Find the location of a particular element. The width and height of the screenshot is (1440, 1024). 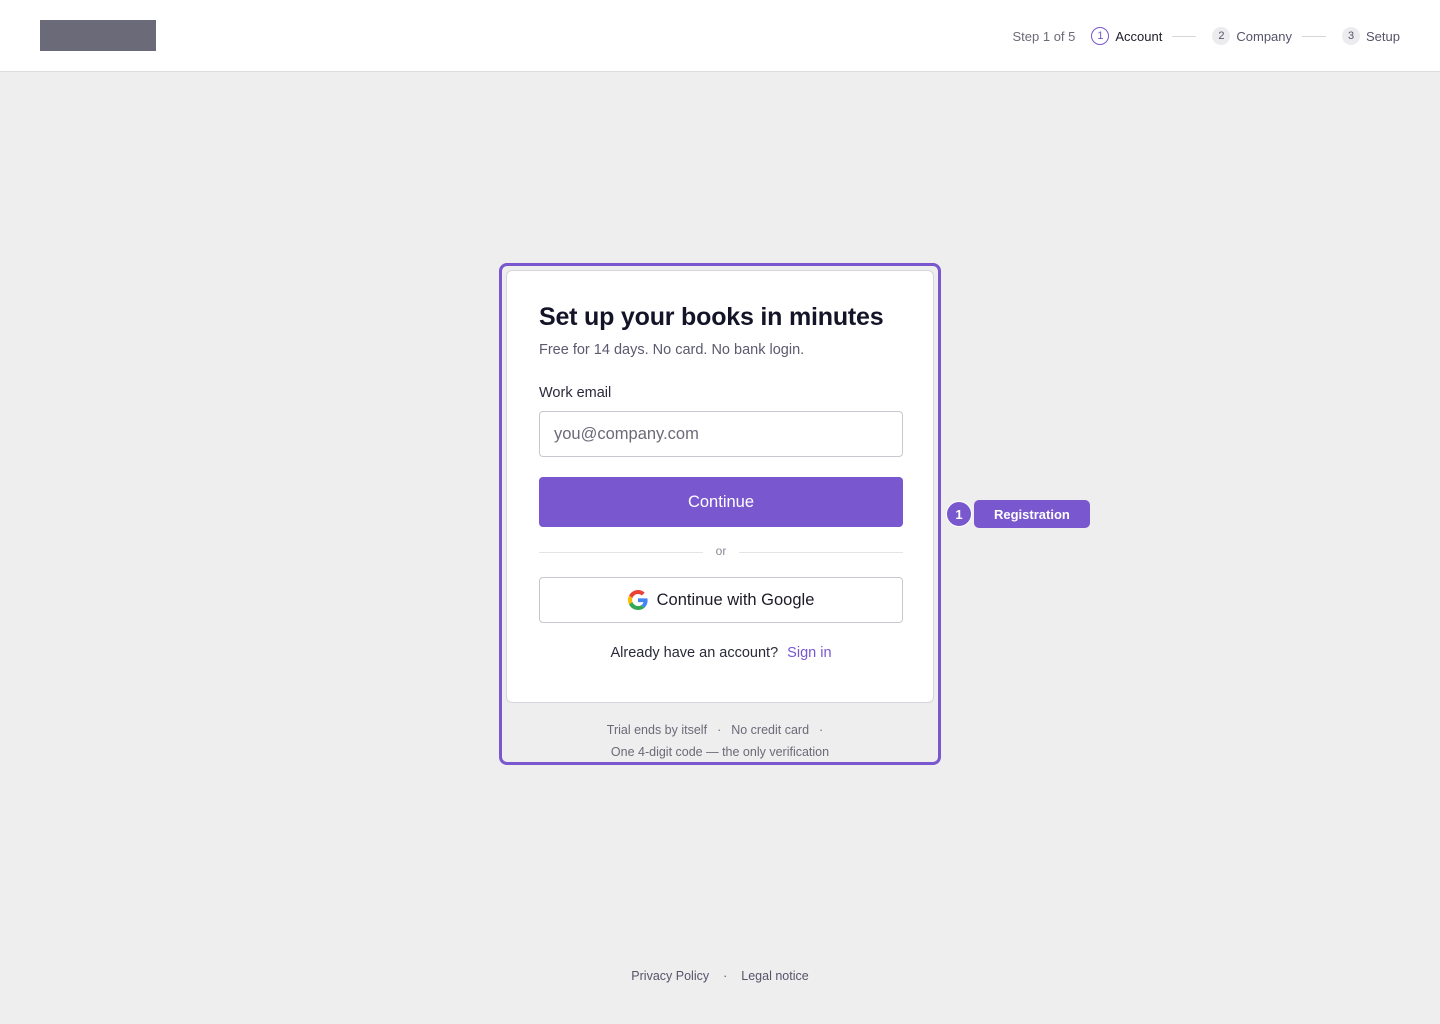

page-title: Set up your books in minutes is located at coordinates (711, 317).